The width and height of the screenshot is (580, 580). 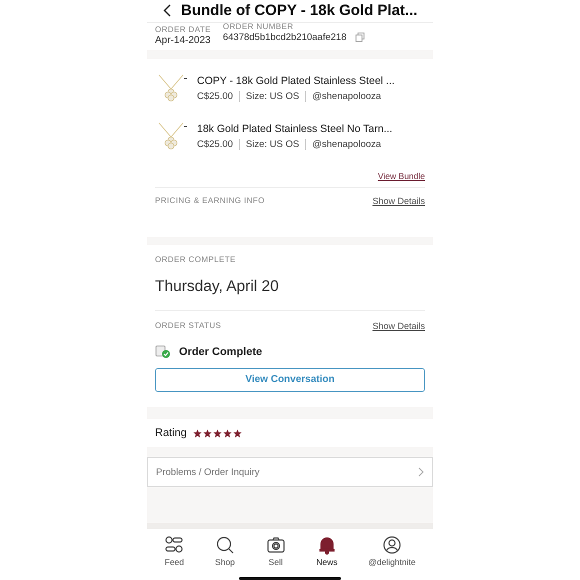 I want to click on order-inquiry-row: Problems / Order Inquiry, so click(x=290, y=472).